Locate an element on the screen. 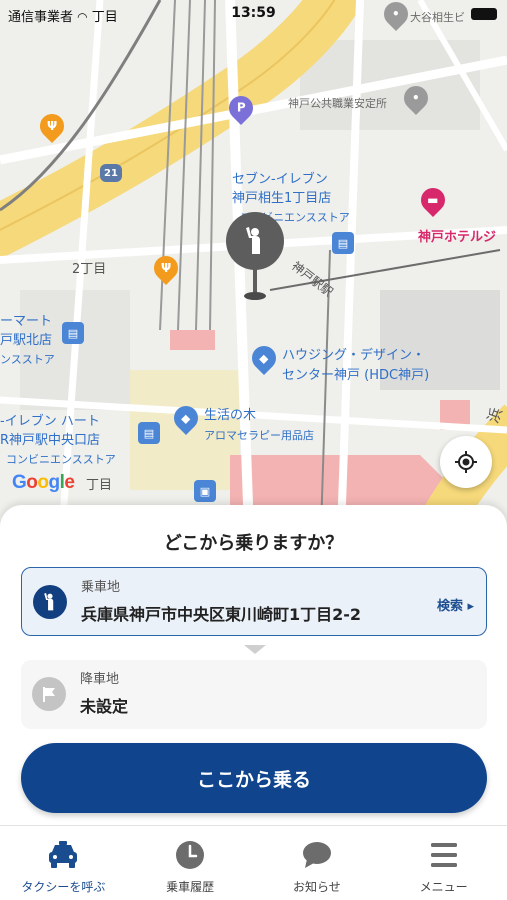 The image size is (507, 900). pickup-location-field: 乗車地 兵庫県神戸市中央区東川崎町1丁目2-2 検索 ▸ is located at coordinates (254, 601).